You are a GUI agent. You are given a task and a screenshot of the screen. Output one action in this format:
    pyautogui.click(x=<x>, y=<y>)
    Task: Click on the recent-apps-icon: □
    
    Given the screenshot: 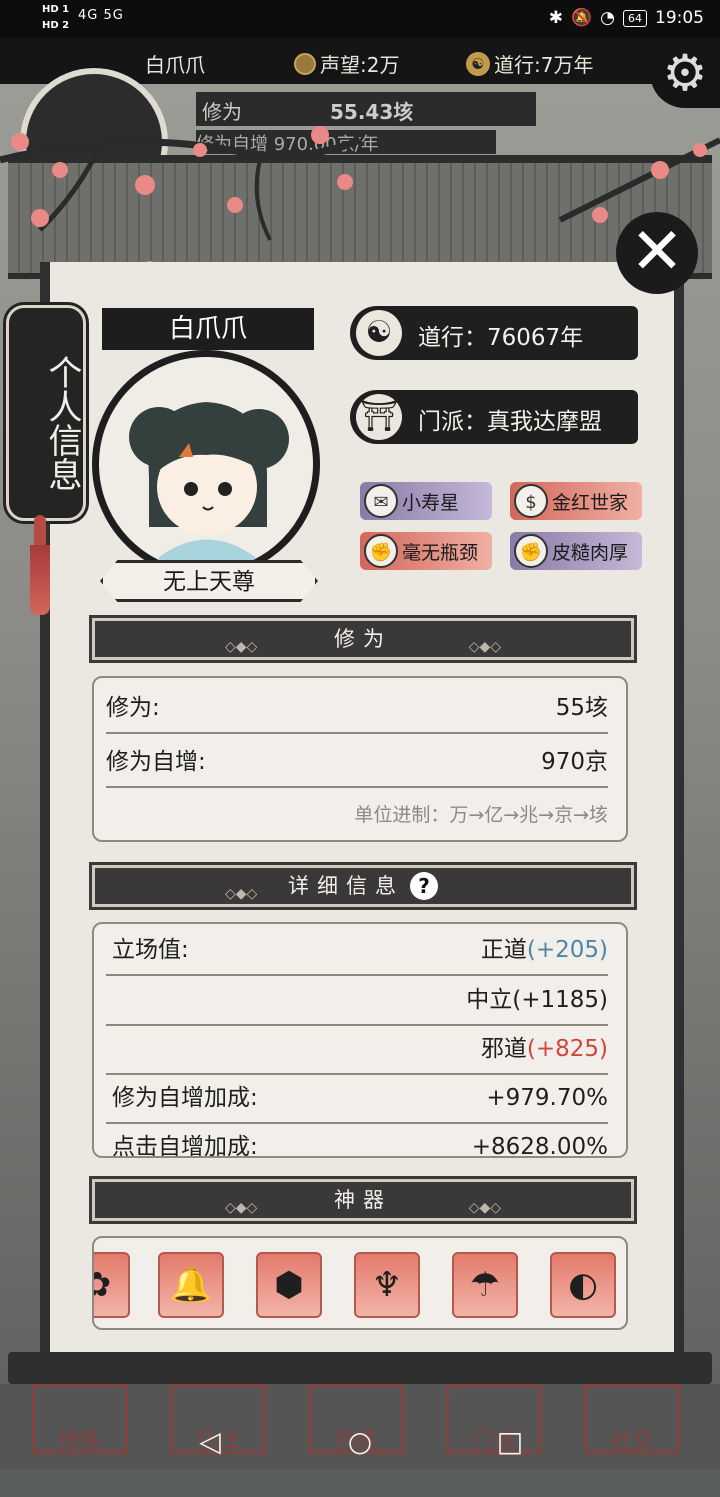 What is the action you would take?
    pyautogui.click(x=510, y=1442)
    